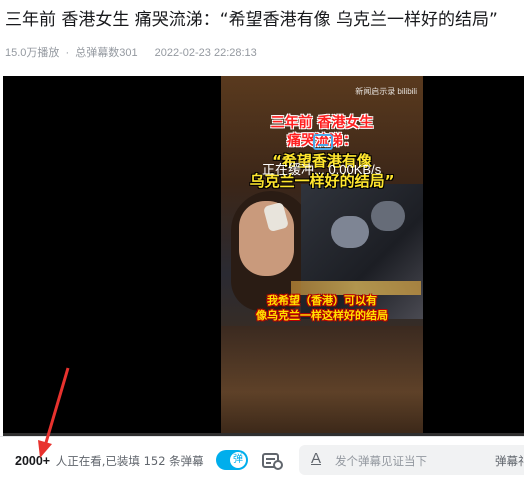  What do you see at coordinates (238, 460) in the screenshot?
I see `danmaku-toggle-knob: 弹` at bounding box center [238, 460].